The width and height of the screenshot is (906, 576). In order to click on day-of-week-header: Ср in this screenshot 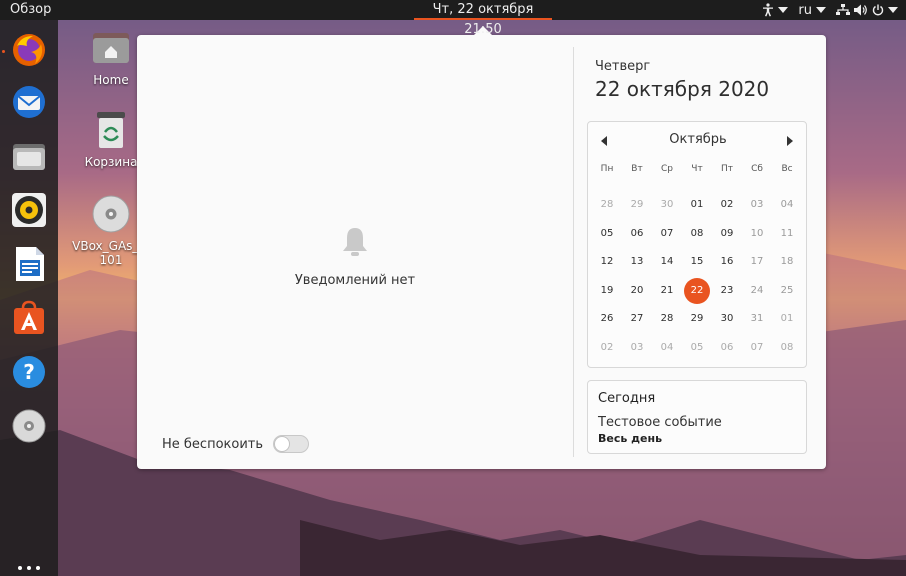, I will do `click(667, 169)`.